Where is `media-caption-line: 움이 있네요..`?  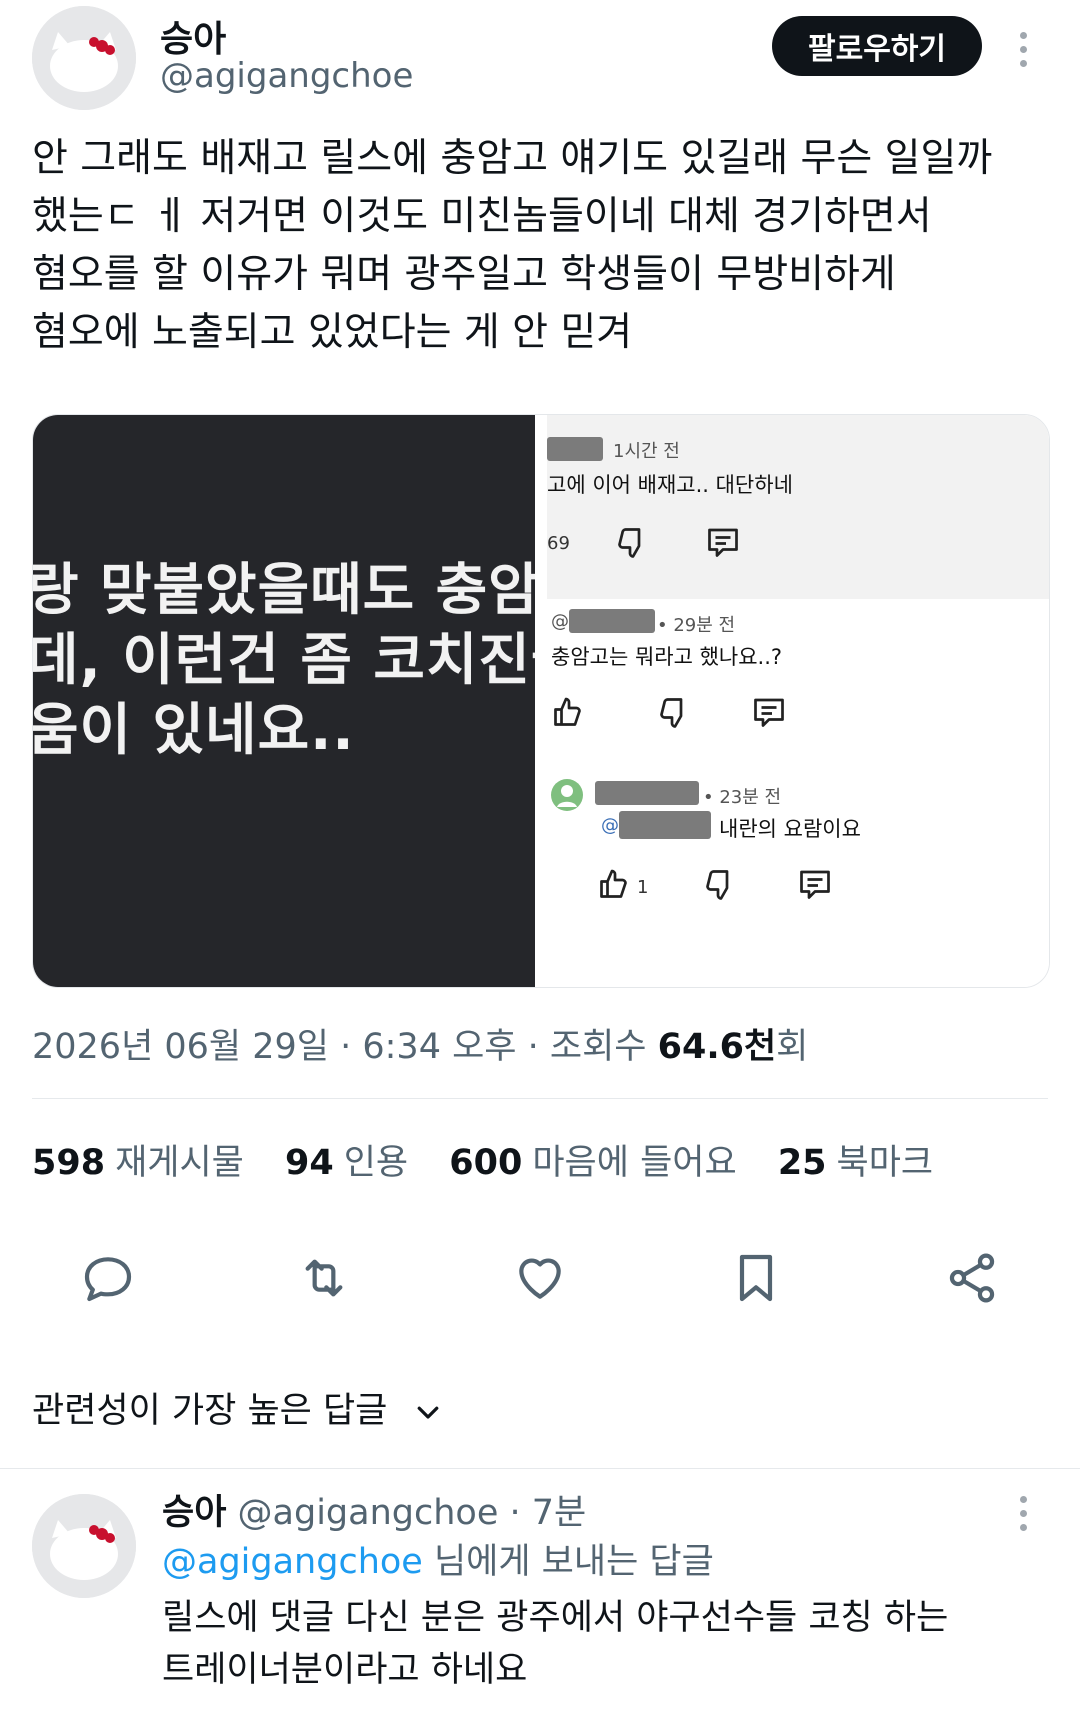 media-caption-line: 움이 있네요.. is located at coordinates (194, 730).